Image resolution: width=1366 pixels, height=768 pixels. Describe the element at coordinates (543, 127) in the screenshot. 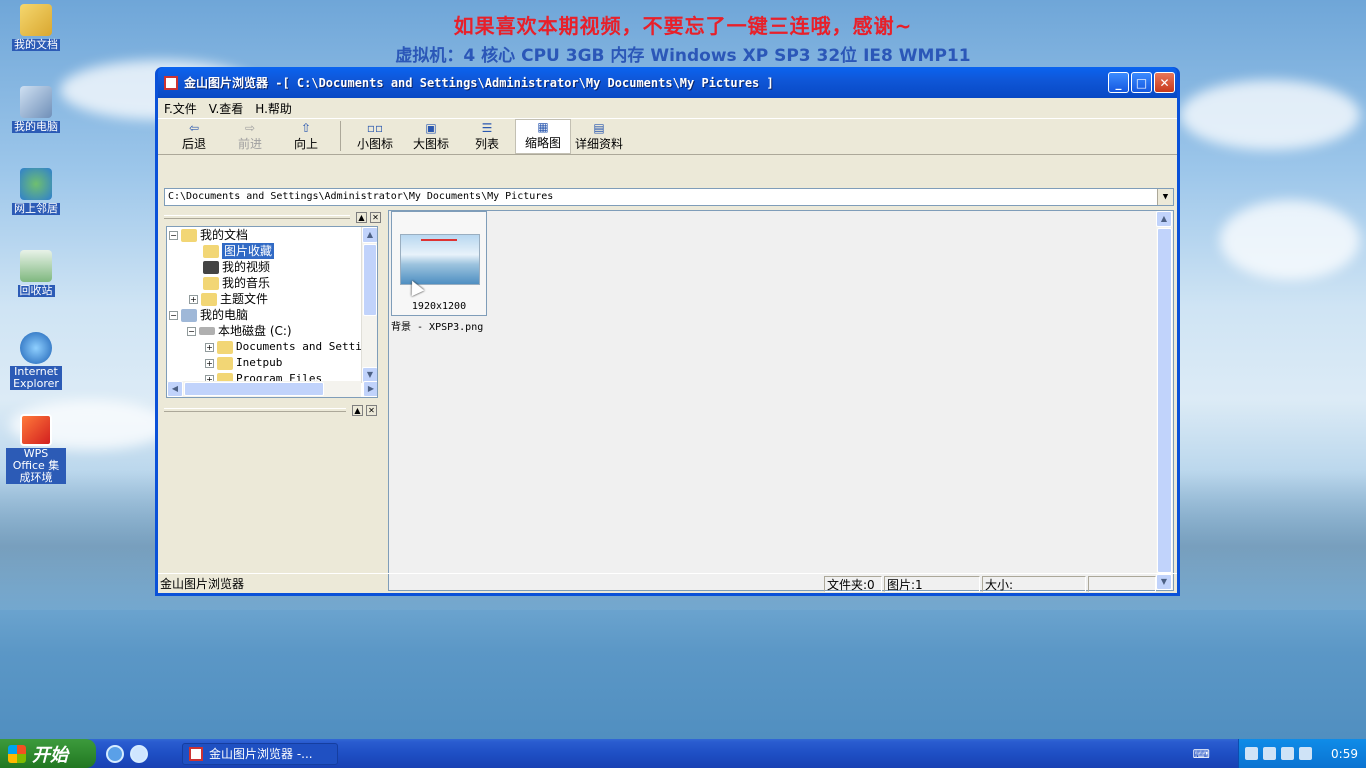

I see `thumbnails-icon: ▦` at that location.